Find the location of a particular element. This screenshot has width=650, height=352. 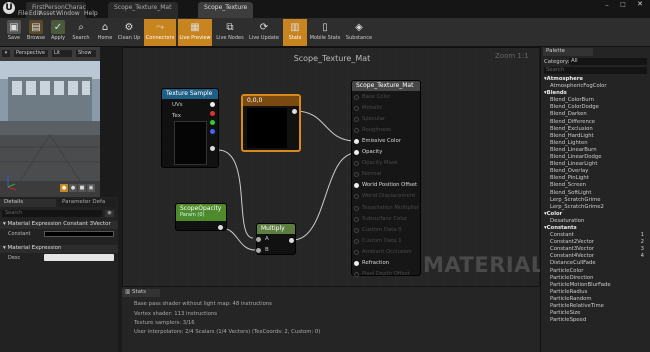

multiply-node: Multiply A B is located at coordinates (276, 239).